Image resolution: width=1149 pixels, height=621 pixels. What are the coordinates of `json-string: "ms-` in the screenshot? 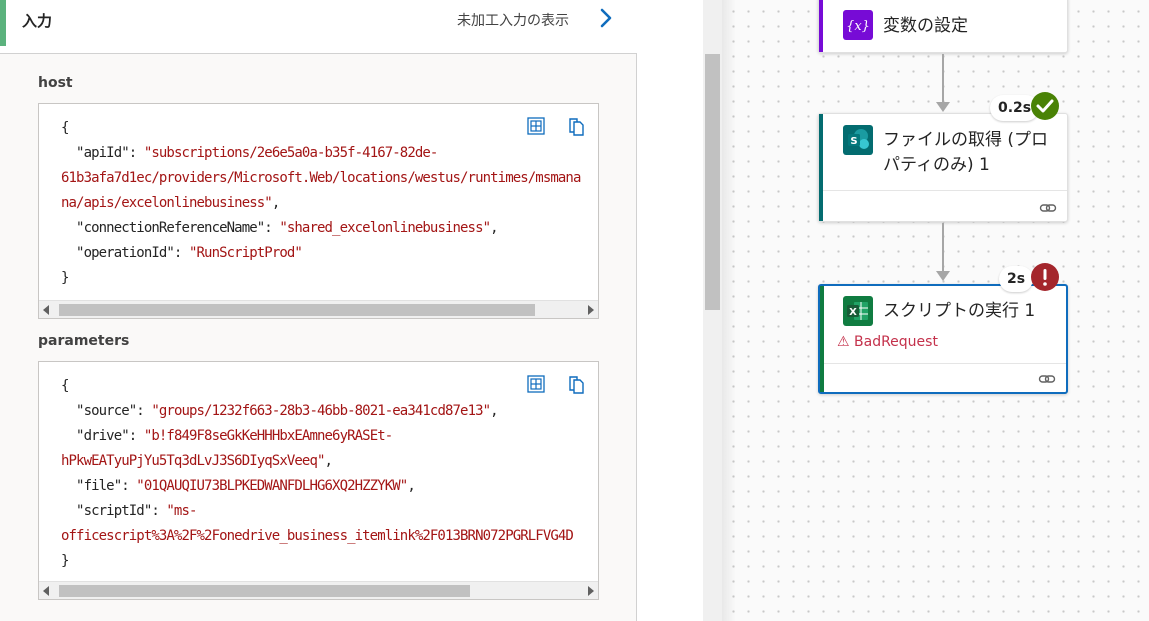 It's located at (181, 511).